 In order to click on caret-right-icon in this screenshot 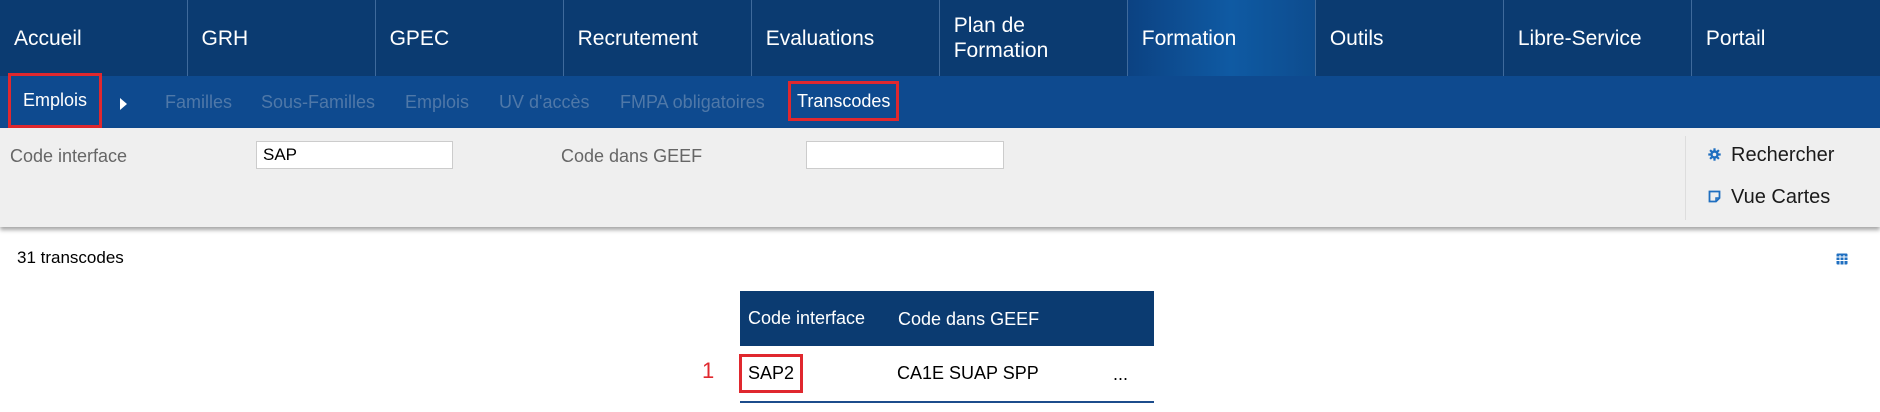, I will do `click(123, 104)`.